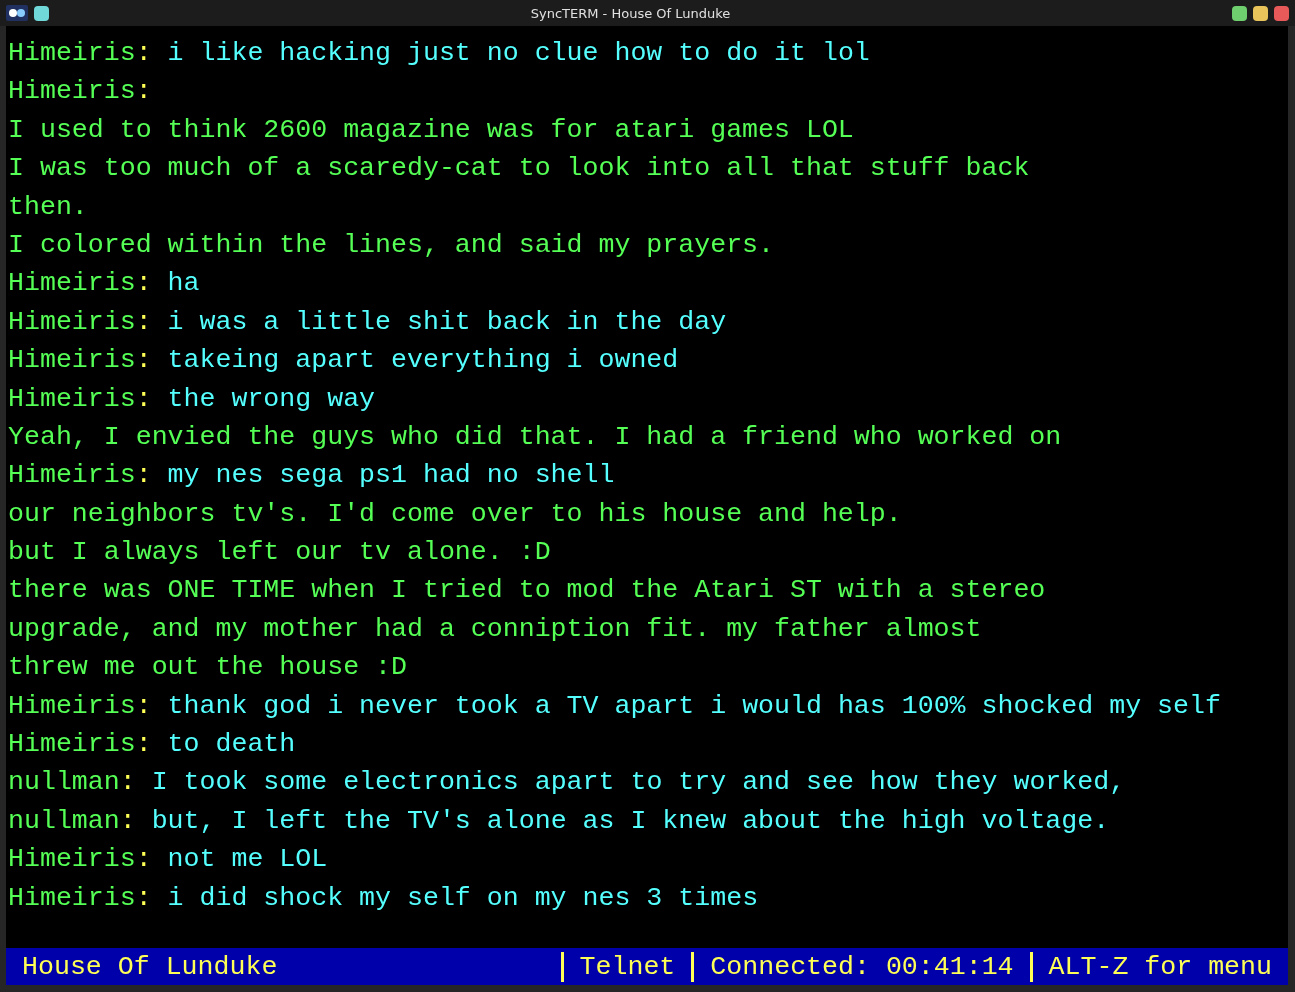  I want to click on chat-message: thank god i never took a TV apart i would has 100% shocked my self, so click(694, 706).